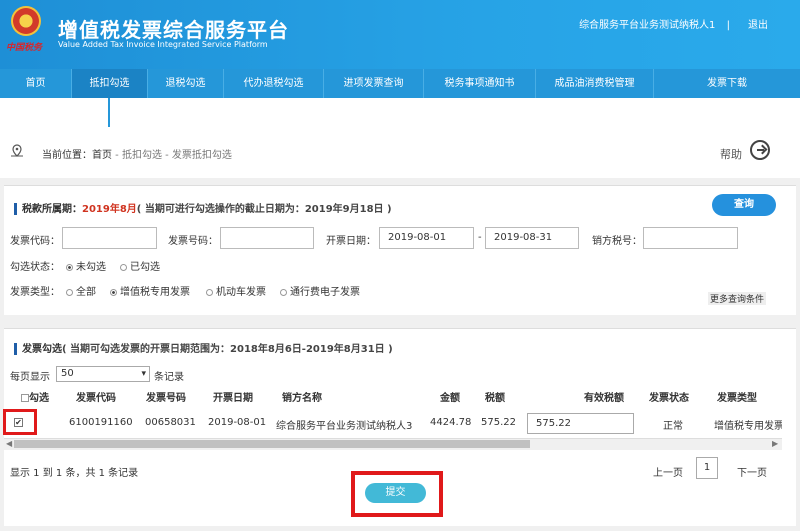 The image size is (800, 531). What do you see at coordinates (103, 374) in the screenshot?
I see `per-page-select: 50` at bounding box center [103, 374].